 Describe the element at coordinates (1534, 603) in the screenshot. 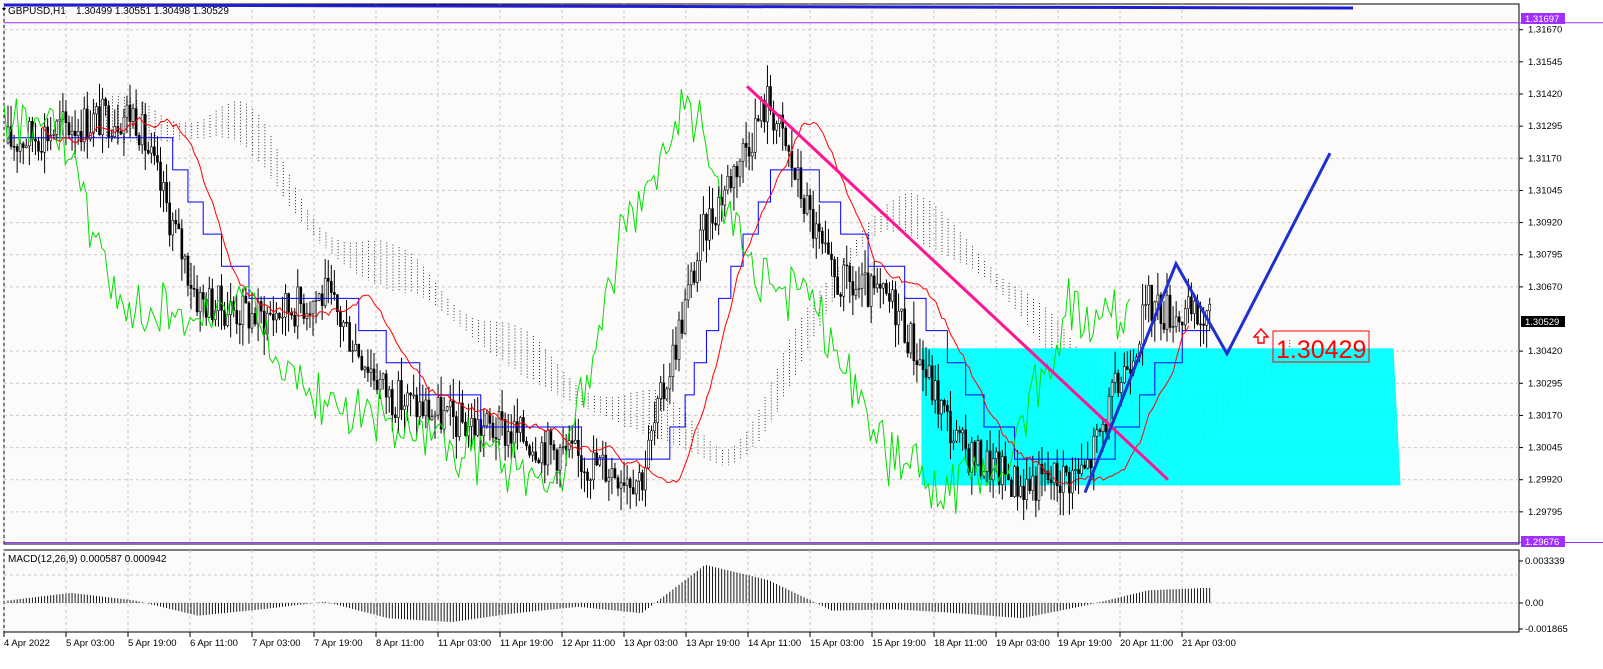

I see `macd-tick-label: 0.00` at that location.